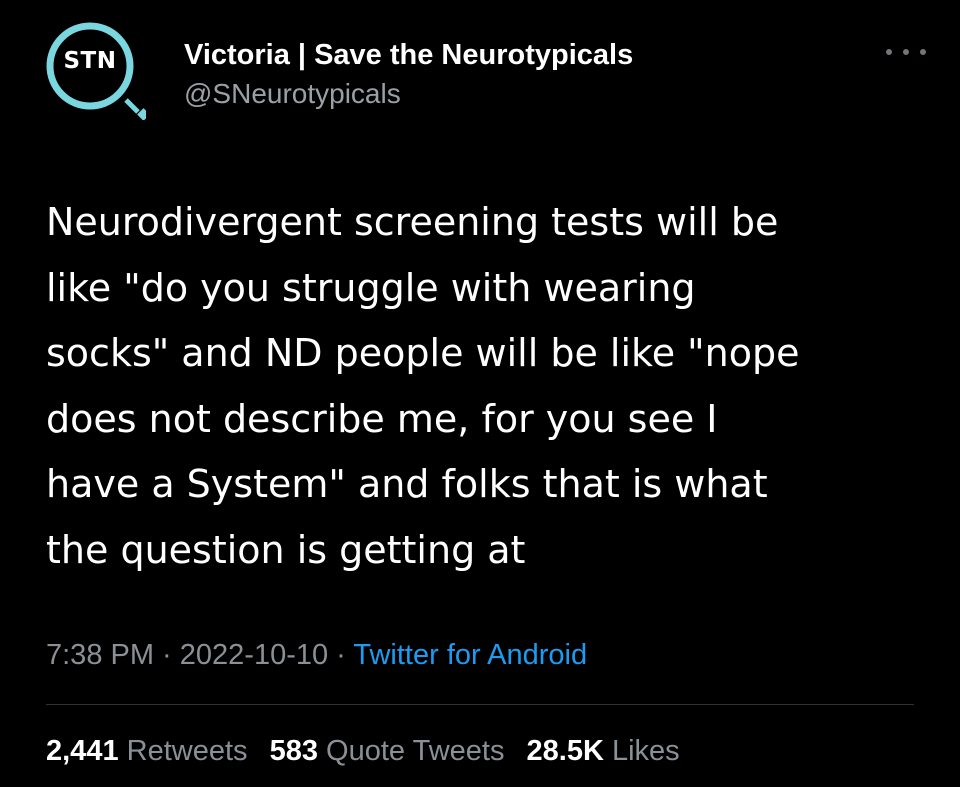 This screenshot has height=787, width=960. Describe the element at coordinates (293, 751) in the screenshot. I see `quote-tweets-count: 583` at that location.